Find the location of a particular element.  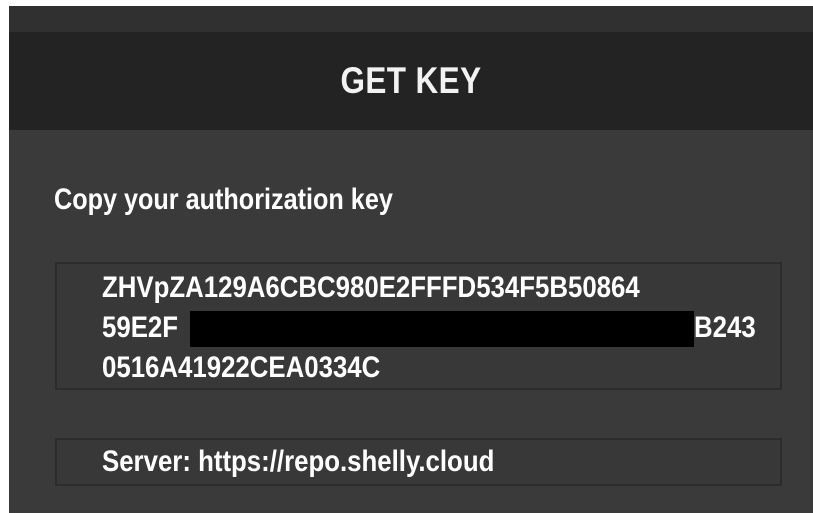

dialog-title: GET KEY is located at coordinates (411, 80).